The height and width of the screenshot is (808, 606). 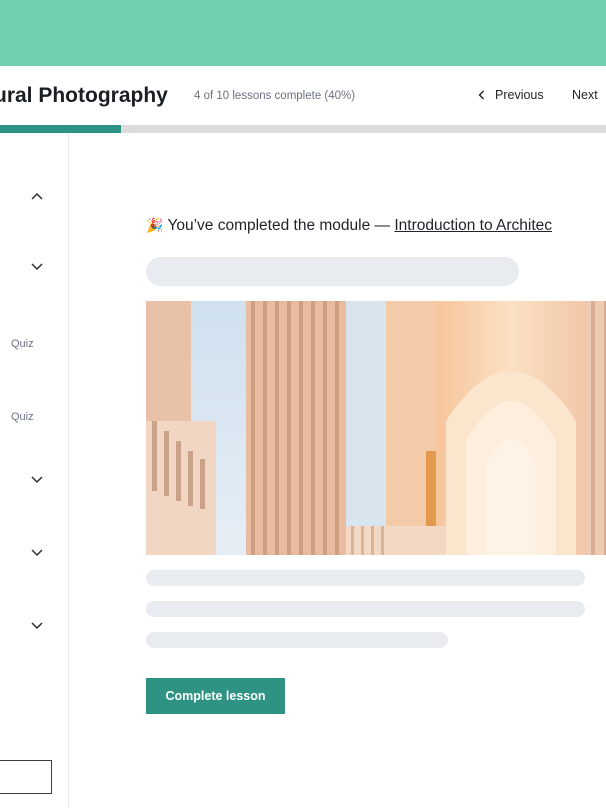 What do you see at coordinates (303, 129) in the screenshot?
I see `course-progress-bar` at bounding box center [303, 129].